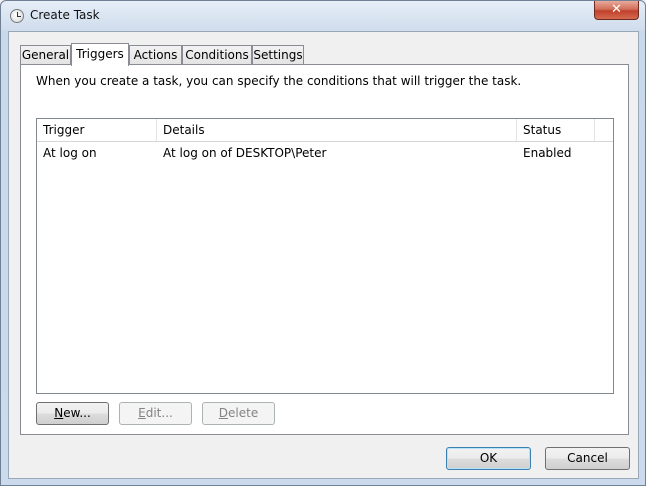 The height and width of the screenshot is (486, 646). I want to click on column-header-trigger: Trigger, so click(97, 130).